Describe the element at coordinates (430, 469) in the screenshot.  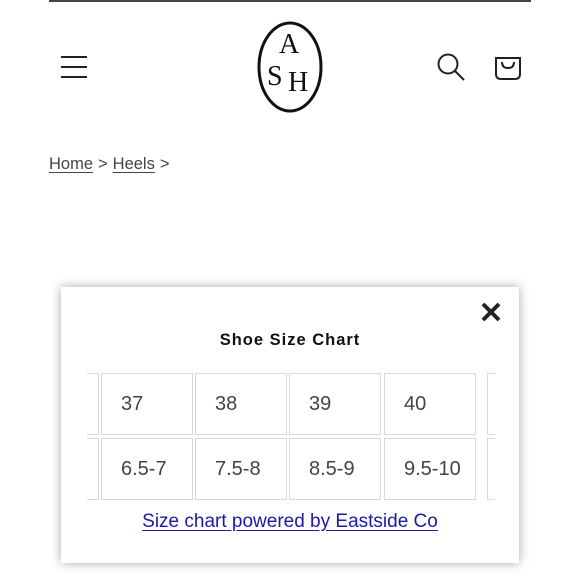
I see `table-cell: 9.5-10` at that location.